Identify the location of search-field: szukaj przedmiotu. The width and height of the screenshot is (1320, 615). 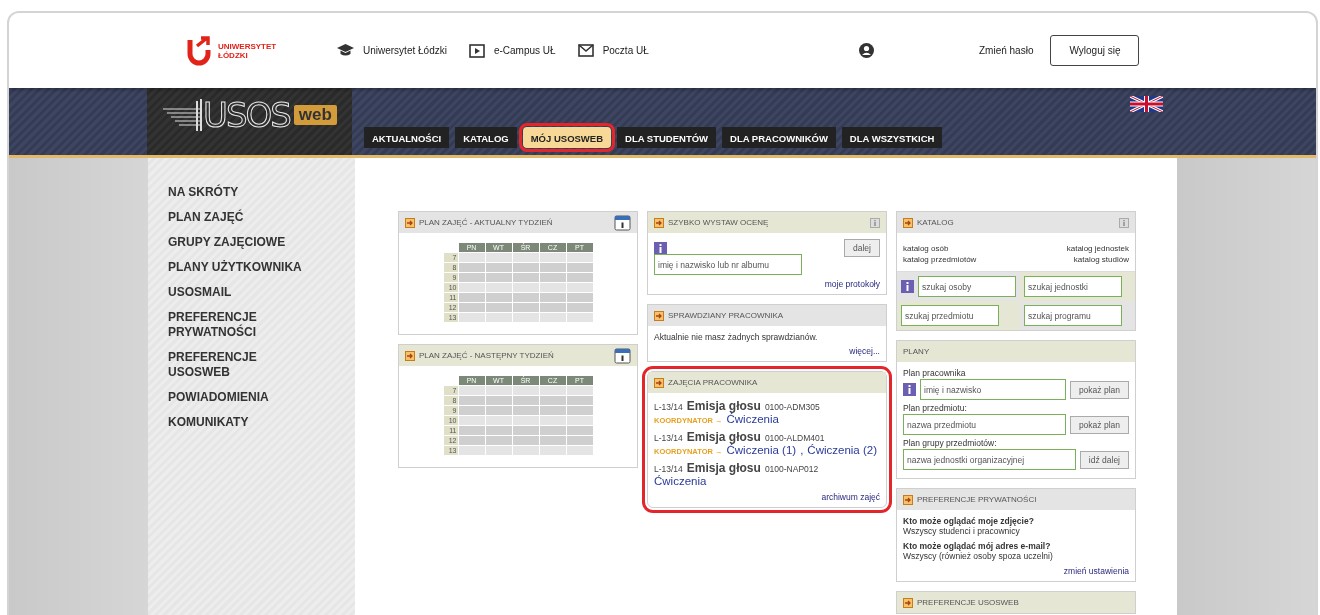
(950, 315).